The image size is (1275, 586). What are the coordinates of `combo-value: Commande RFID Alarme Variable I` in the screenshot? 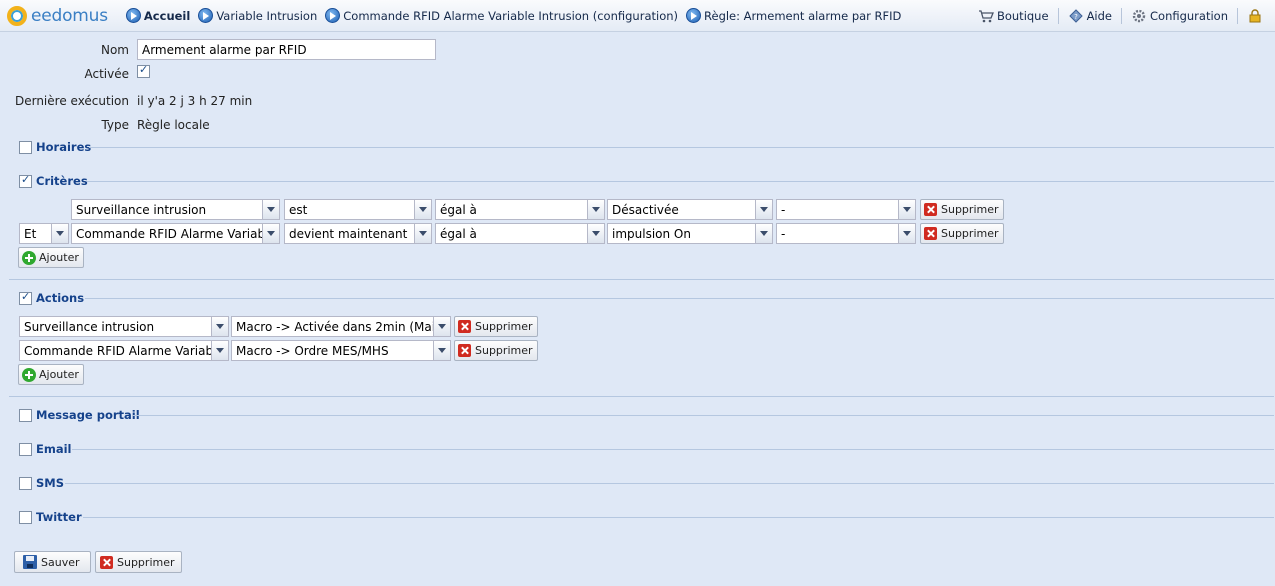 It's located at (117, 350).